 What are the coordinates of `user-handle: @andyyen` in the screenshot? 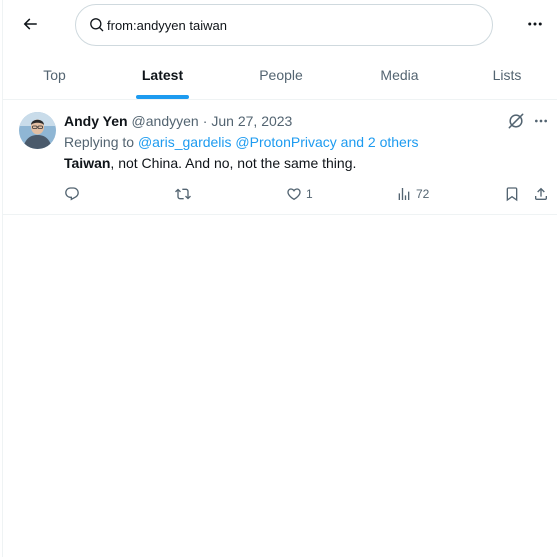 It's located at (165, 121).